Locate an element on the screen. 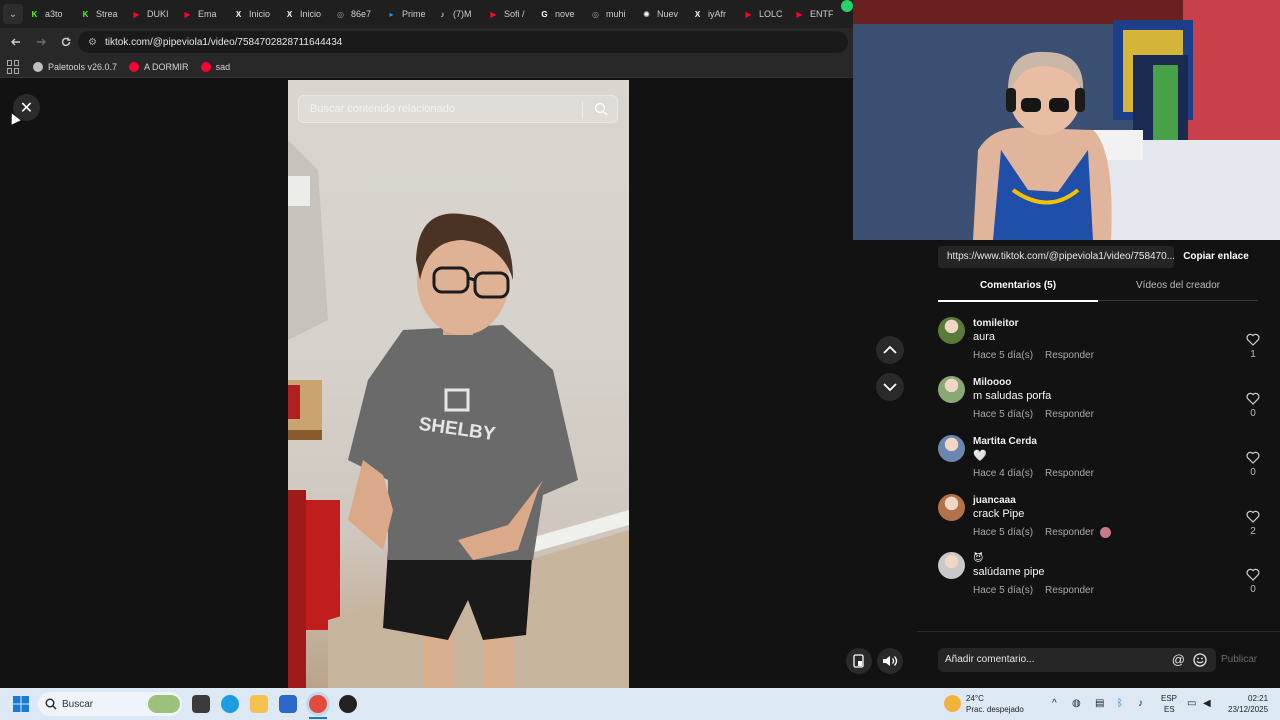 The image size is (1280, 720). weather-description: Prac. despejado is located at coordinates (995, 709).